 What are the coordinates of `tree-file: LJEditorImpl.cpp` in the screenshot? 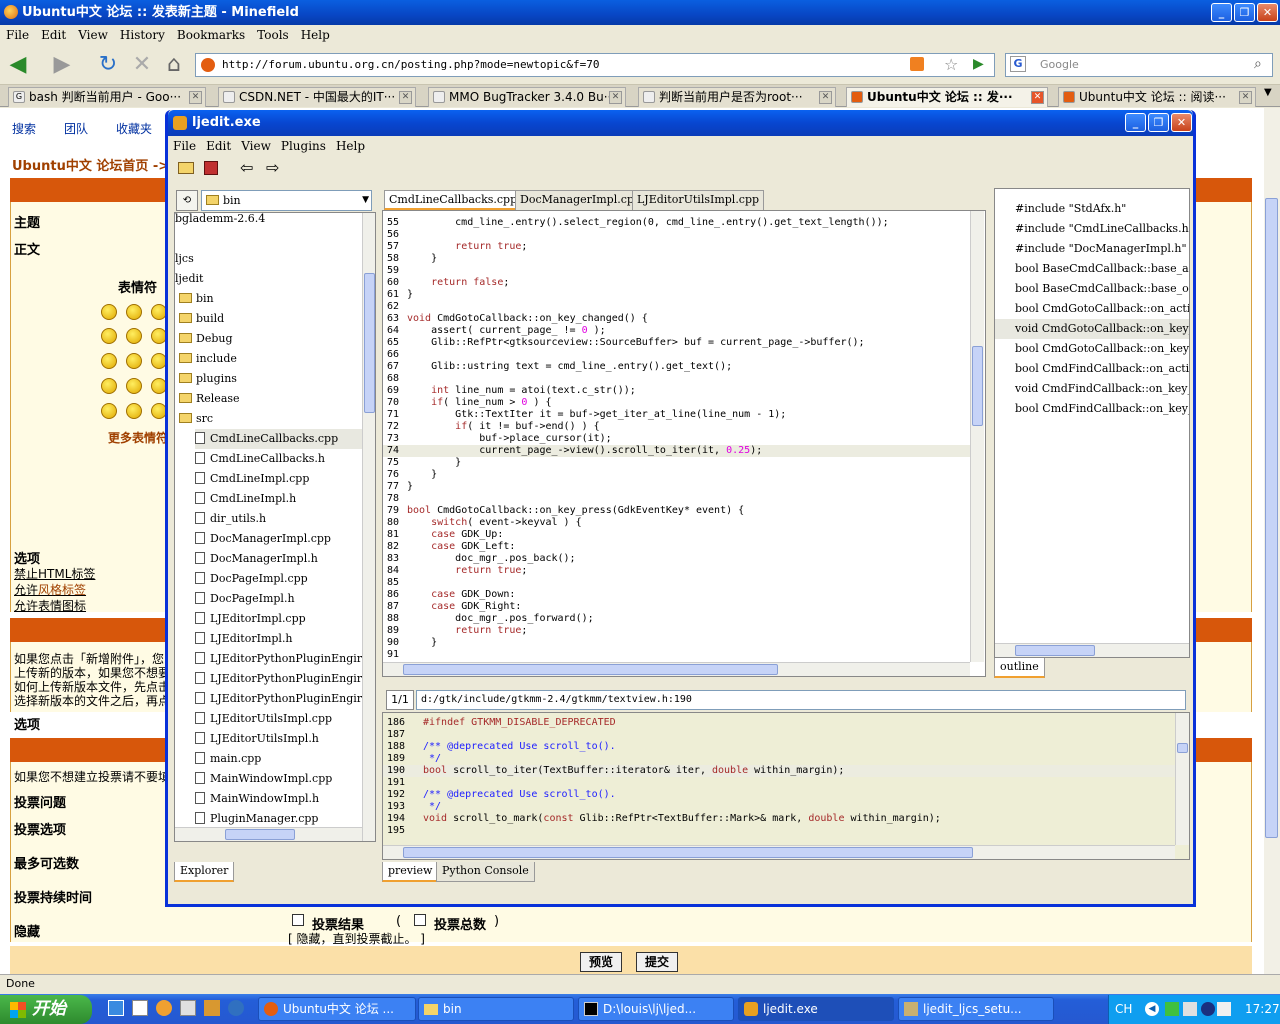 It's located at (250, 619).